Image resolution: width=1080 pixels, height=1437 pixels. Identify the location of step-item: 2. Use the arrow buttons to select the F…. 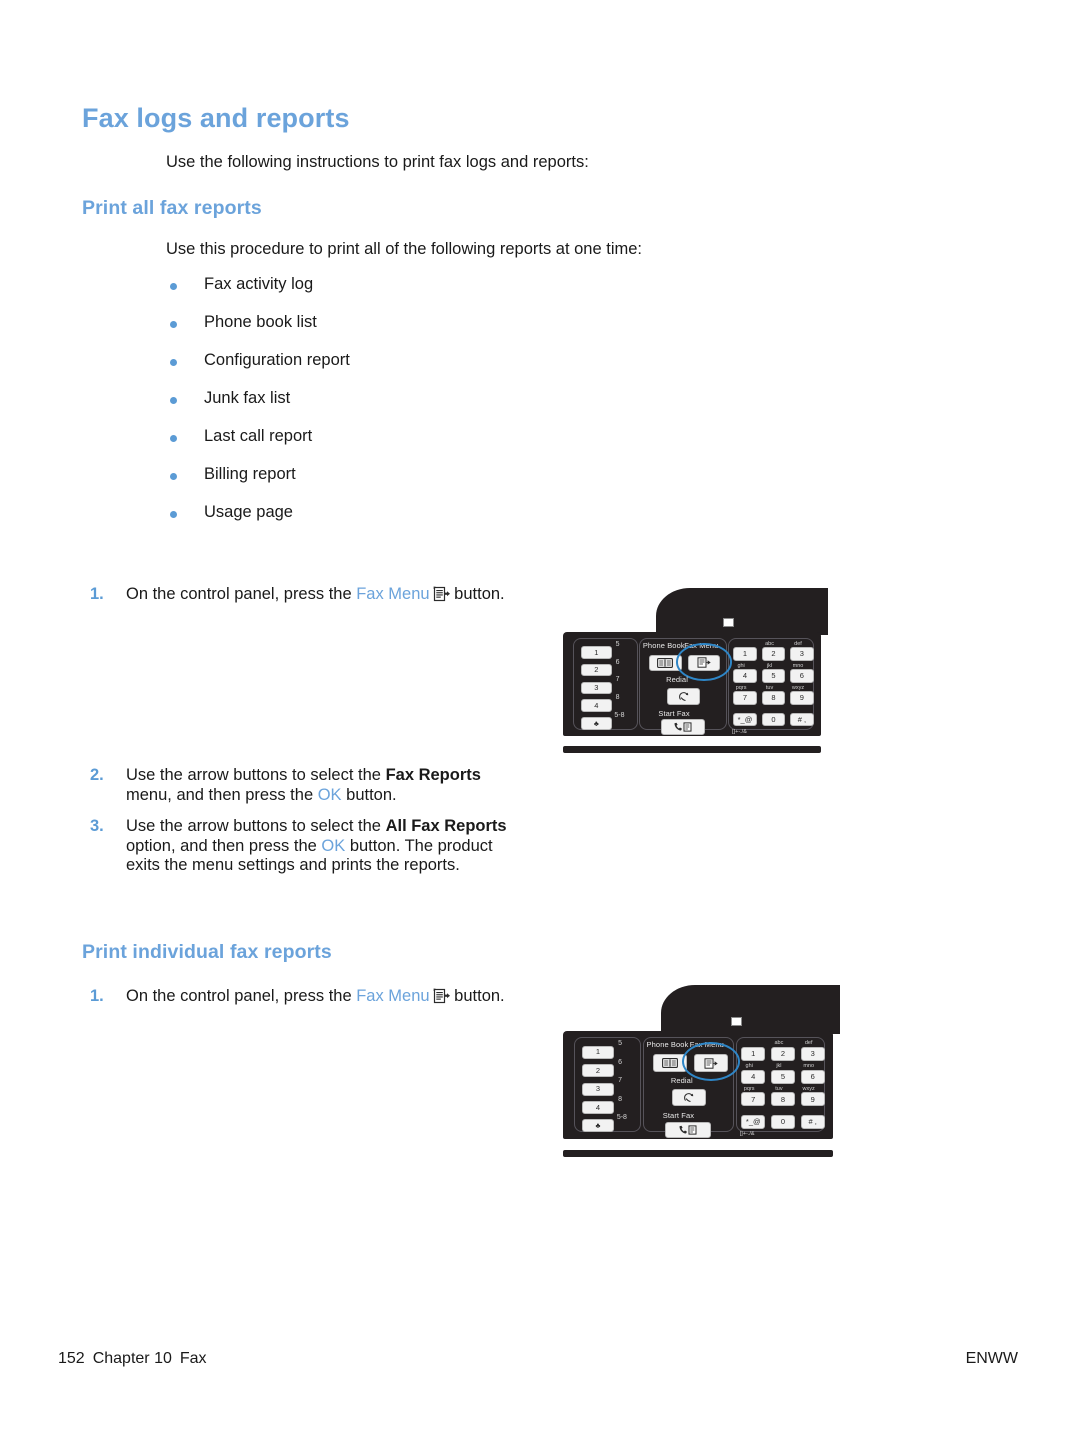
(305, 785).